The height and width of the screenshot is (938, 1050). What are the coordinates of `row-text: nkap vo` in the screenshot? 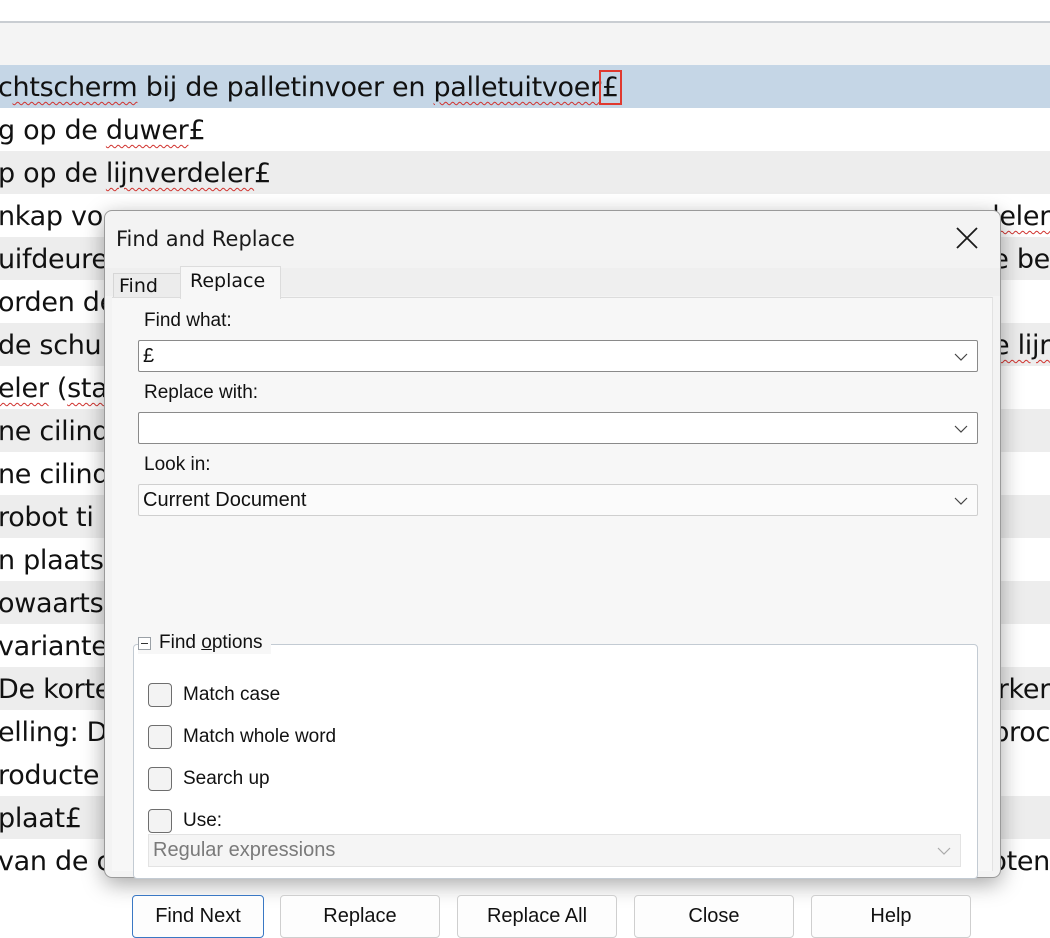 It's located at (51, 216).